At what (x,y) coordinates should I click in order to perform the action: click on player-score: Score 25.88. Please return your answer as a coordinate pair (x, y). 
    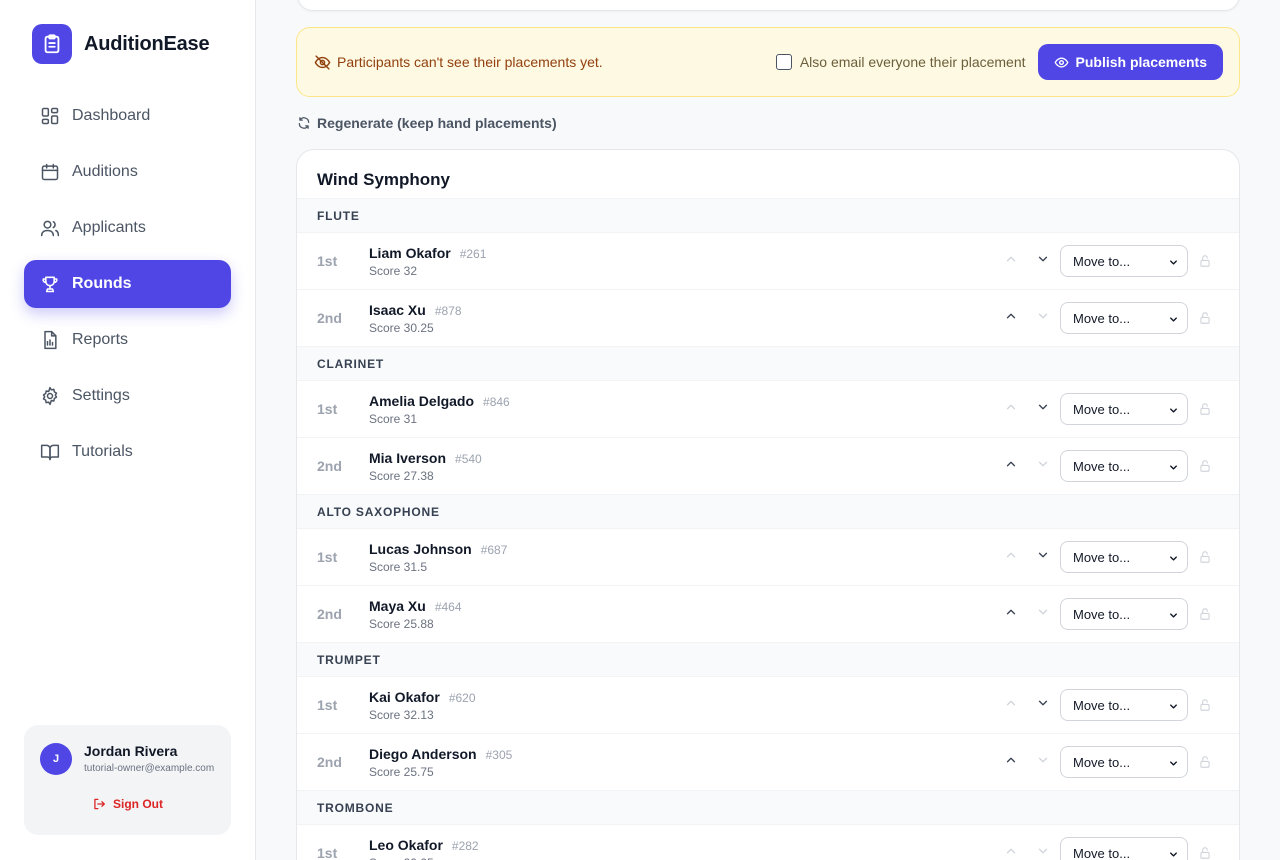
    Looking at the image, I should click on (401, 623).